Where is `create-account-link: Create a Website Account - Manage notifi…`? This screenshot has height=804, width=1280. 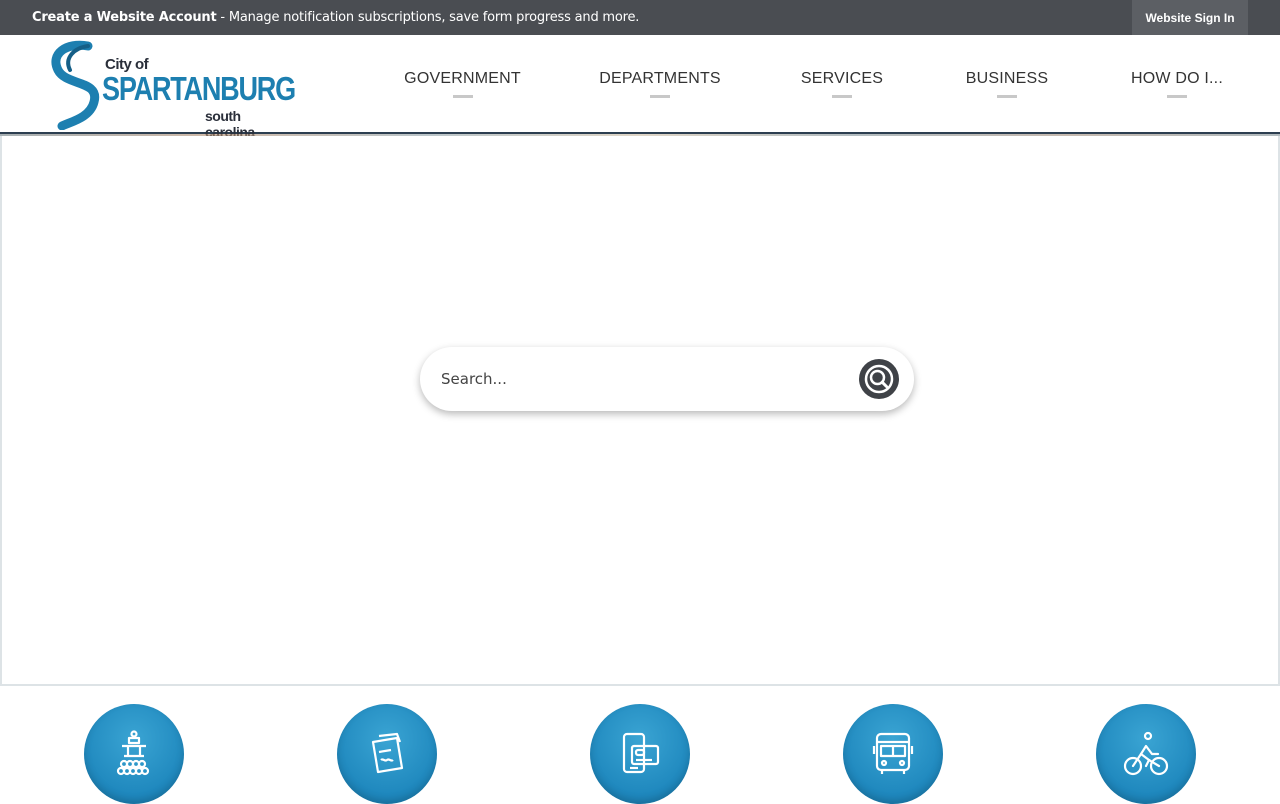 create-account-link: Create a Website Account - Manage notifi… is located at coordinates (335, 17).